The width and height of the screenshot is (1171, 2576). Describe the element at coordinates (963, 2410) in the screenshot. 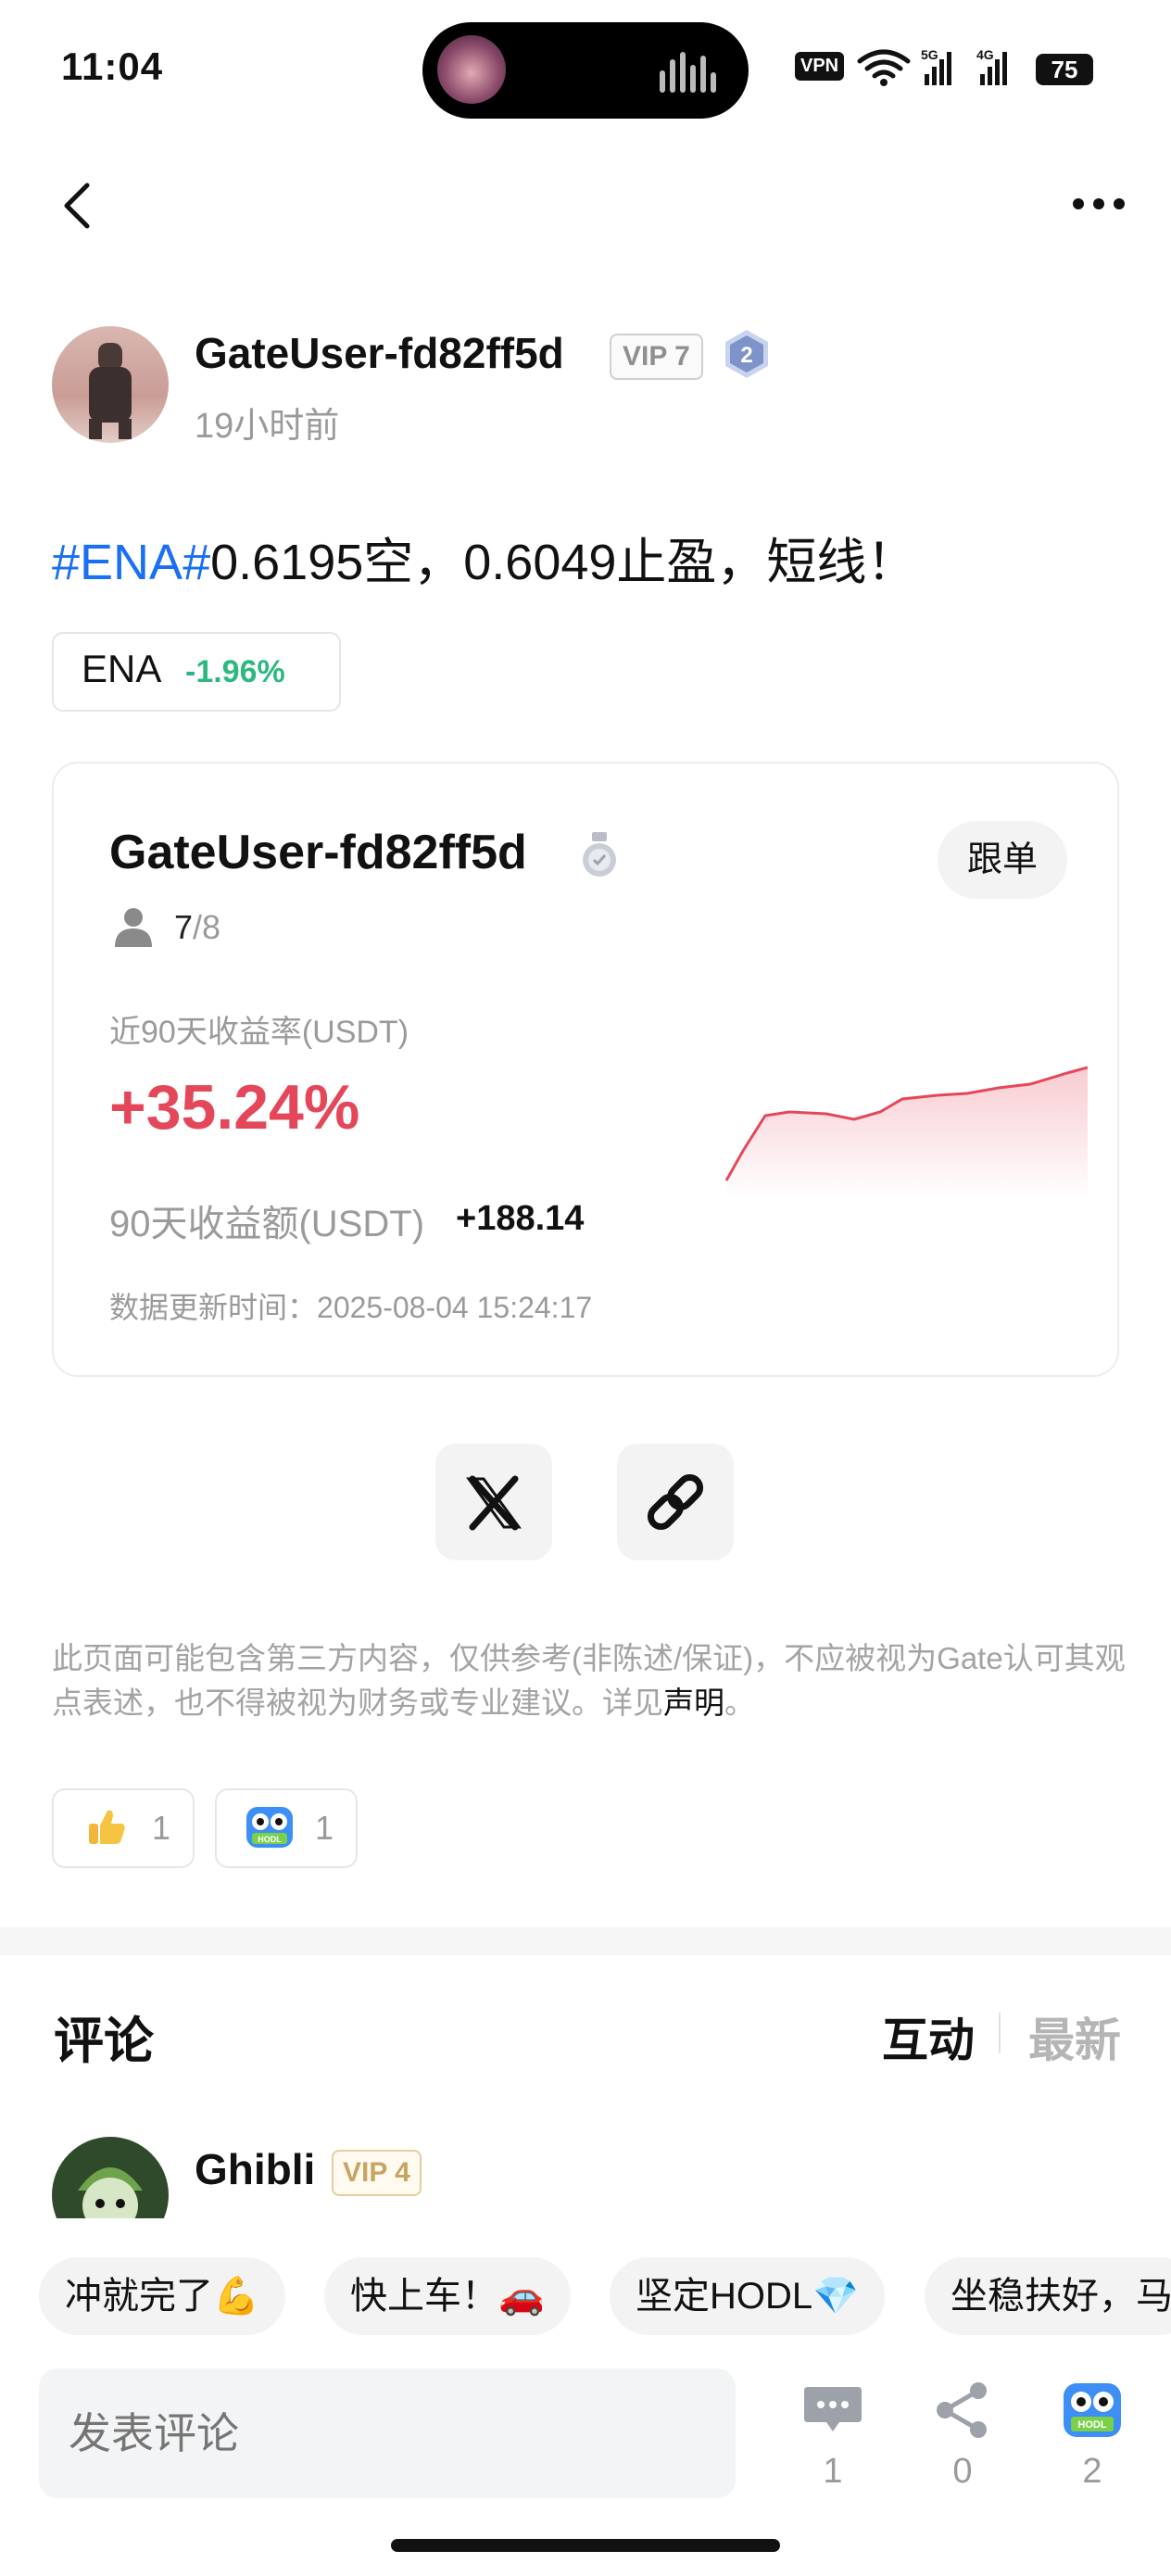

I see `share-icon` at that location.